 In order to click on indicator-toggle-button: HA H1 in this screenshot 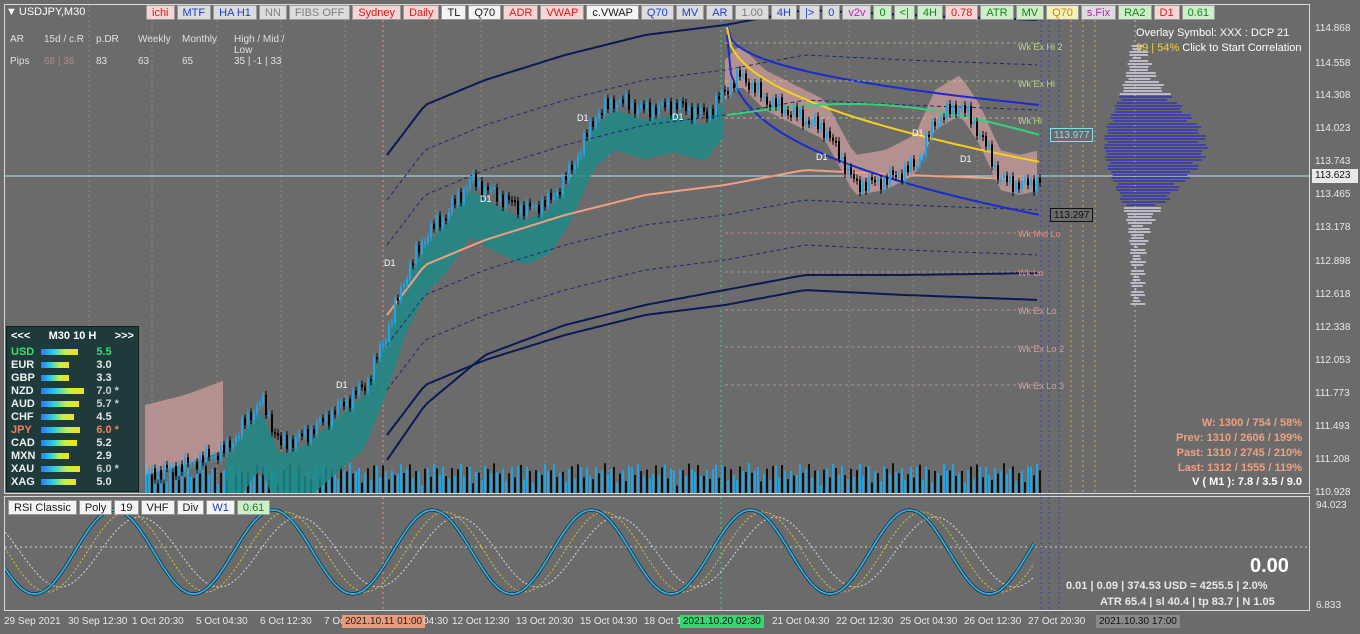, I will do `click(235, 12)`.